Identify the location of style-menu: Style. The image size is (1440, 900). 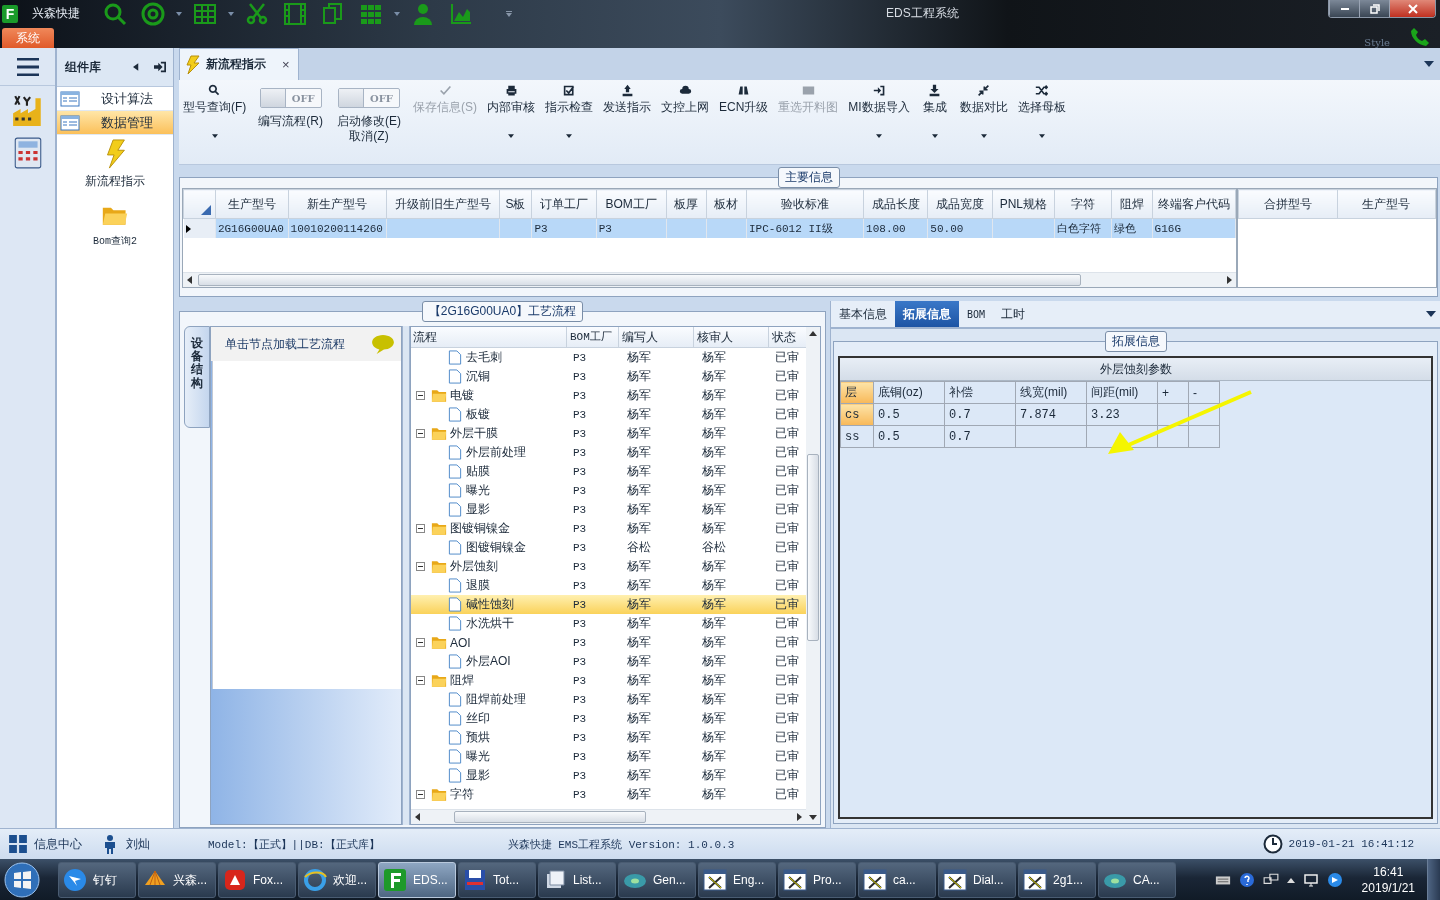
(1377, 42).